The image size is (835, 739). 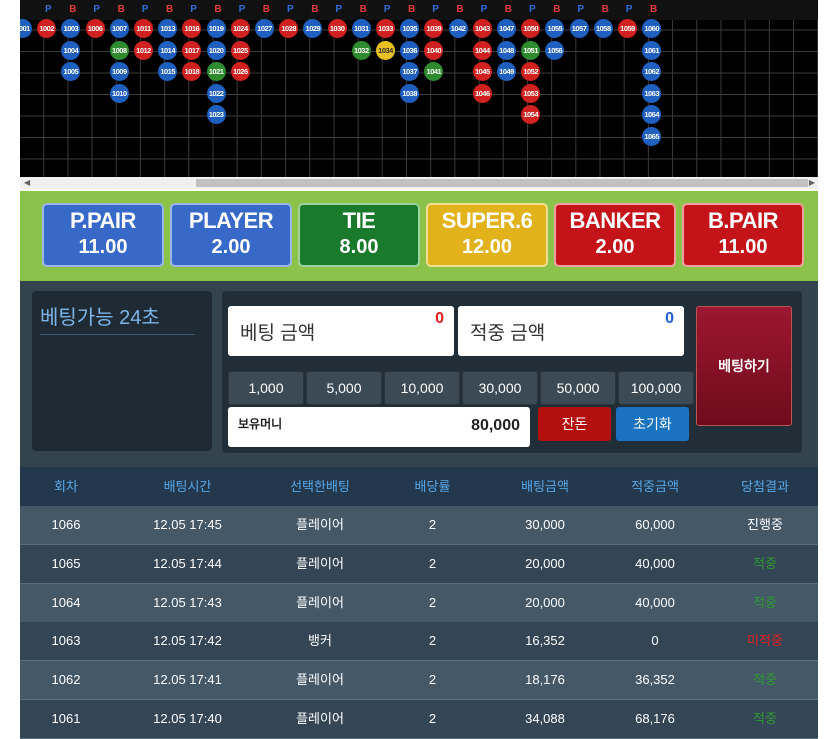 I want to click on header-round: 회차, so click(x=66, y=486).